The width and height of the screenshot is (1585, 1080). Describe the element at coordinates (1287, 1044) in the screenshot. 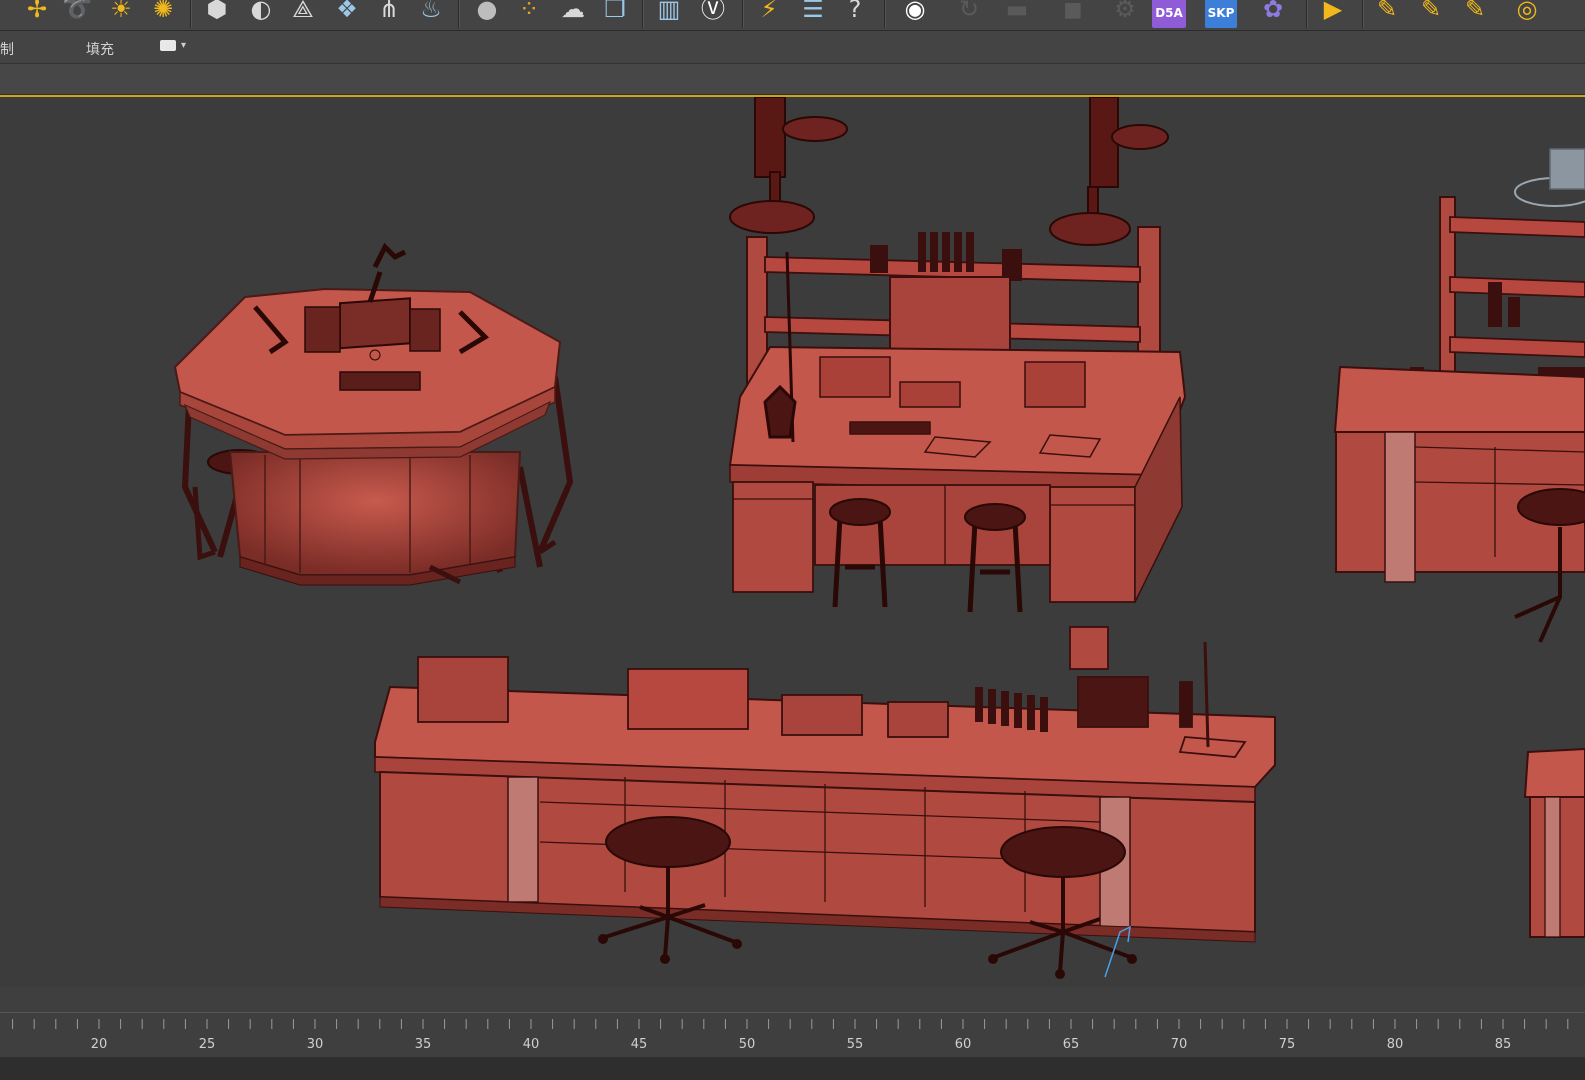

I see `ruler-label: 75` at that location.